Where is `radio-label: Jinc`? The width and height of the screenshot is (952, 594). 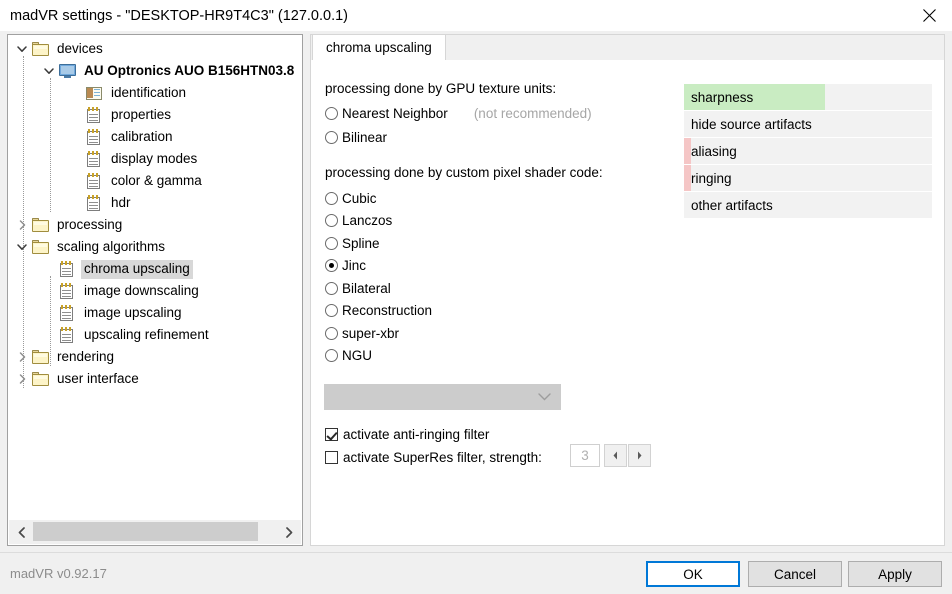 radio-label: Jinc is located at coordinates (354, 265).